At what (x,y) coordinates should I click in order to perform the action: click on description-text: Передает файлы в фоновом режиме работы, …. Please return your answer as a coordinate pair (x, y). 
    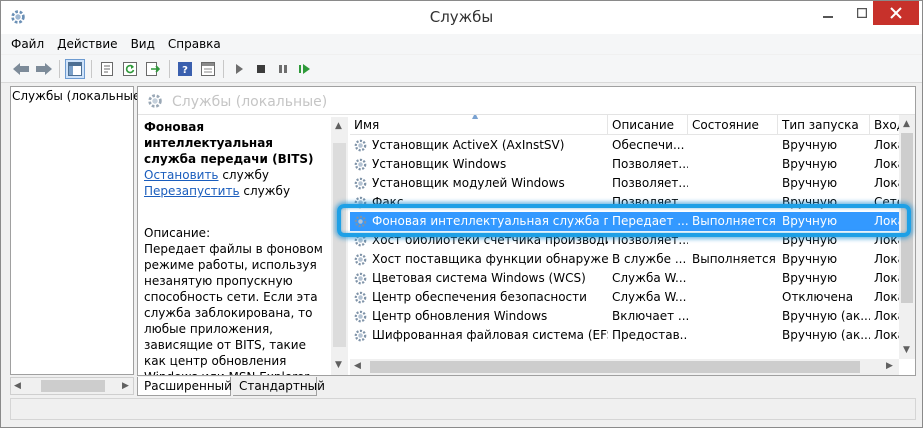
    Looking at the image, I should click on (233, 308).